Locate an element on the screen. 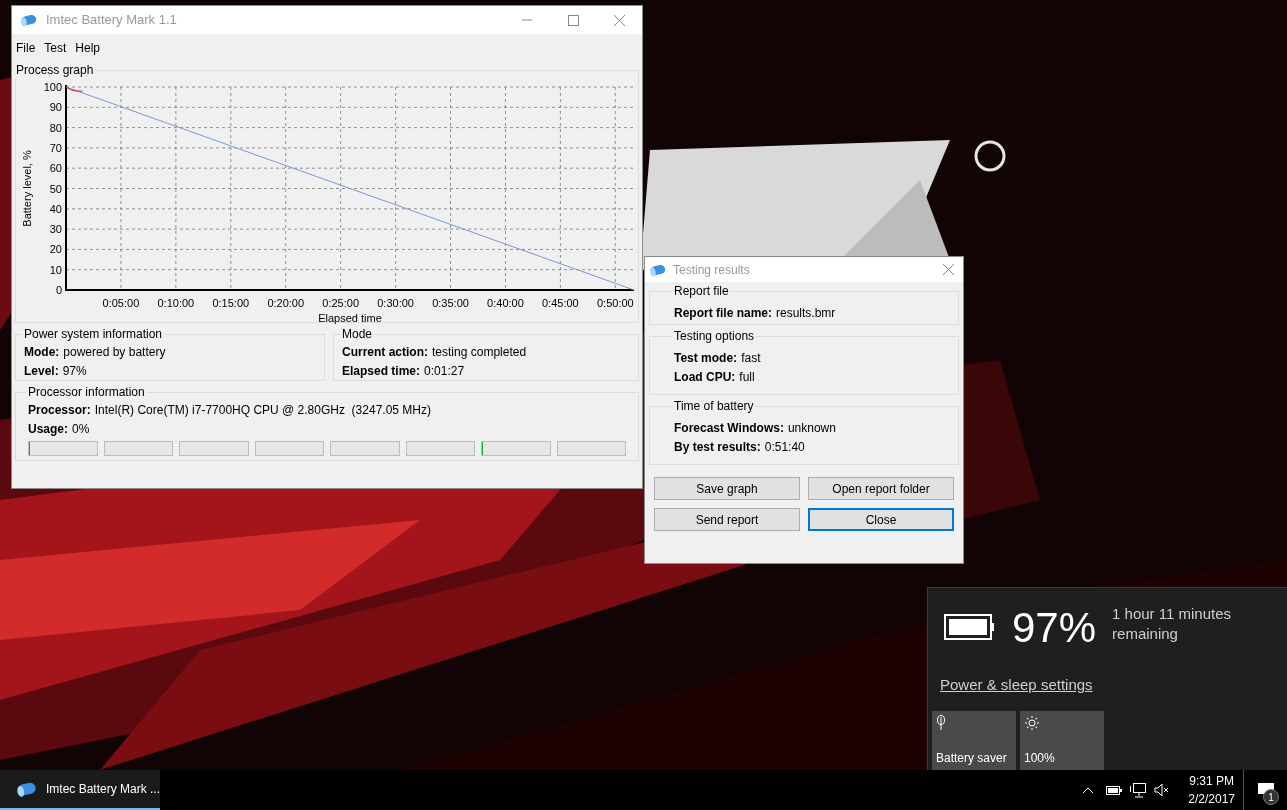 The width and height of the screenshot is (1287, 810). y-axis-title: Battery level, % is located at coordinates (27, 188).